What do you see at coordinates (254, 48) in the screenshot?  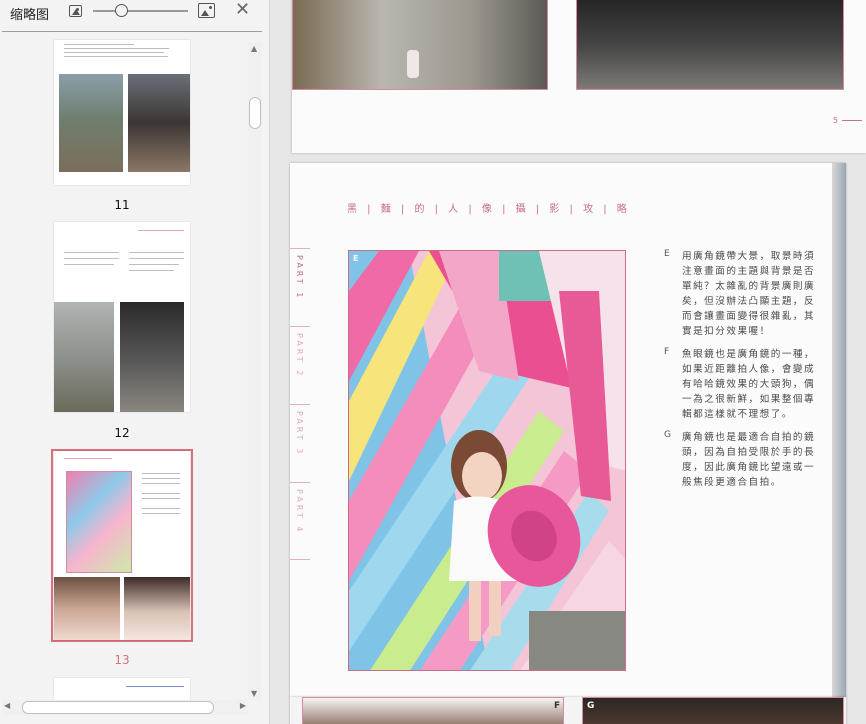 I see `scroll-up-arrow-icon: ▲` at bounding box center [254, 48].